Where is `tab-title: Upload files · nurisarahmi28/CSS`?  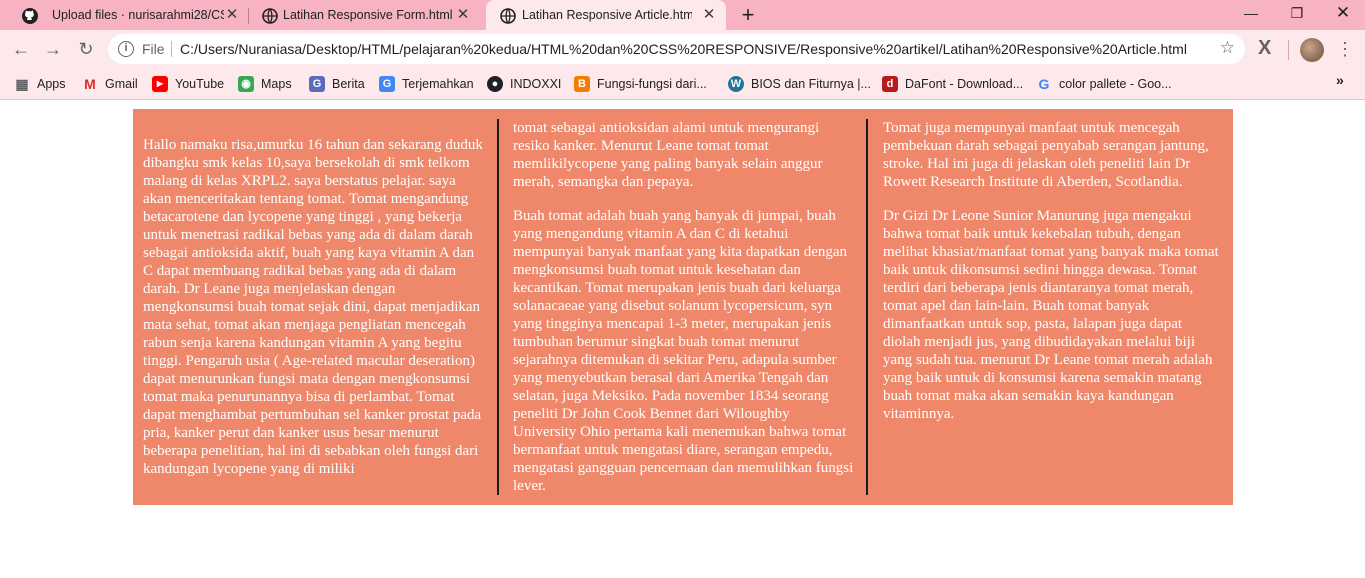 tab-title: Upload files · nurisarahmi28/CSS is located at coordinates (138, 15).